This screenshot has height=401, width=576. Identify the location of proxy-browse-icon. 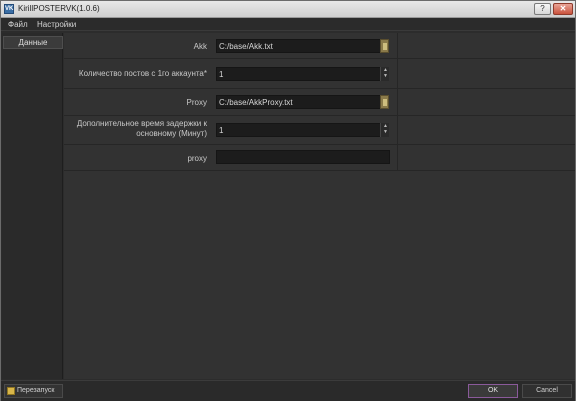
(384, 102).